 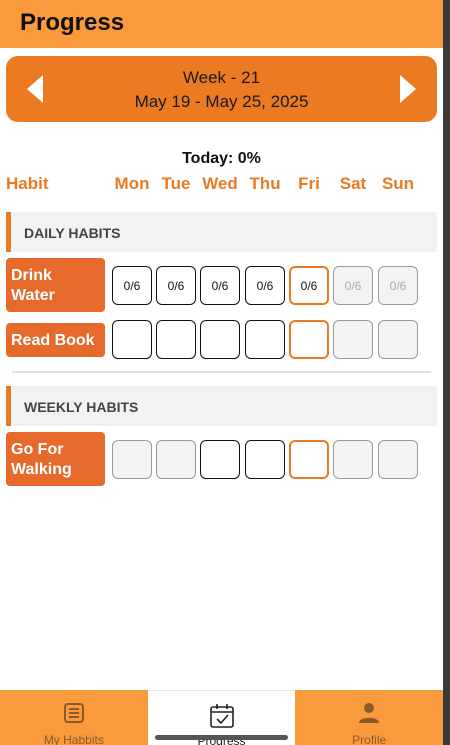 I want to click on section-title: DAILY HABITS, so click(x=72, y=233).